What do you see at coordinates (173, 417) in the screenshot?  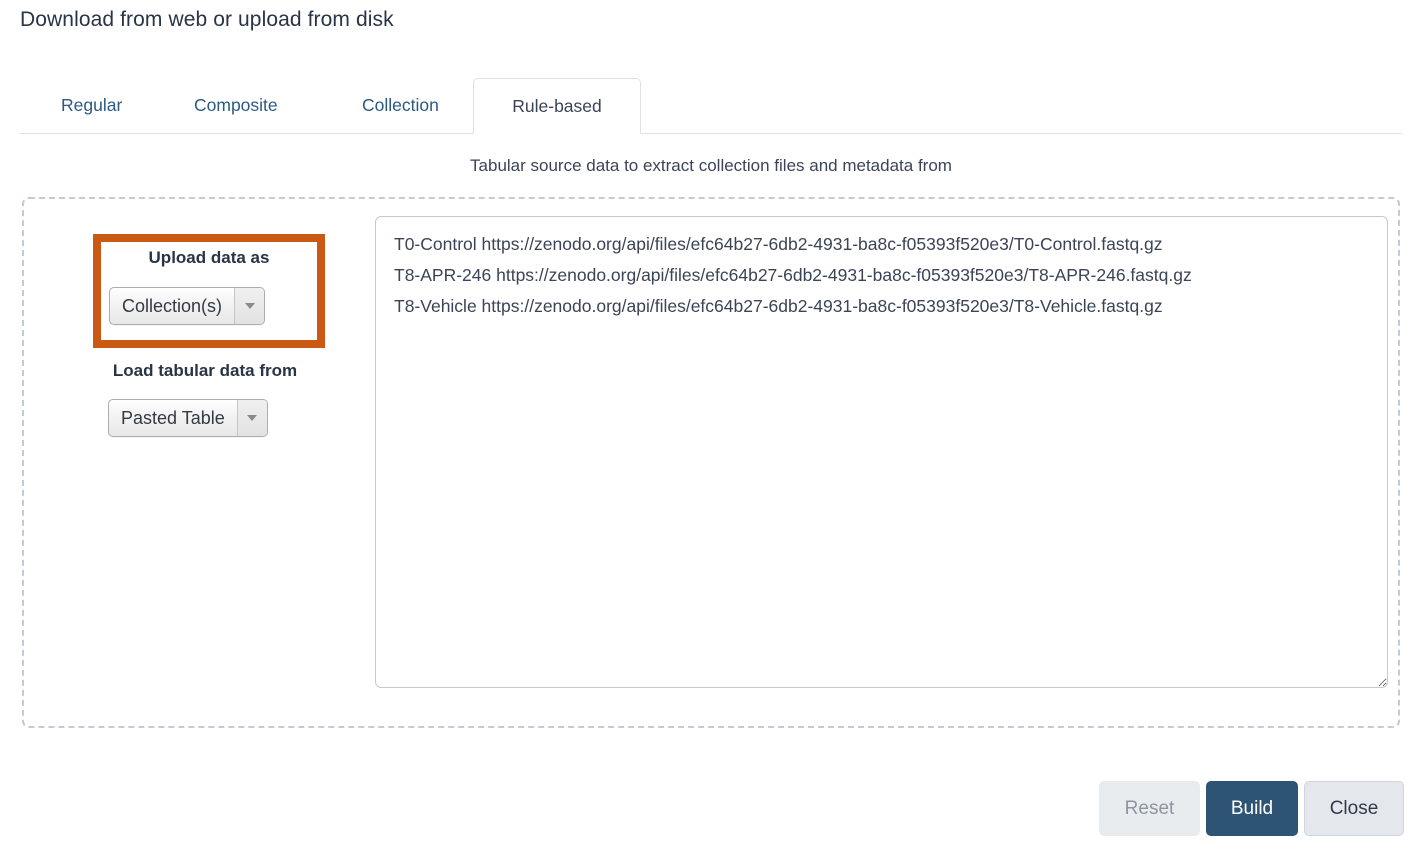 I see `load-tabular-data-from-value: Pasted Table` at bounding box center [173, 417].